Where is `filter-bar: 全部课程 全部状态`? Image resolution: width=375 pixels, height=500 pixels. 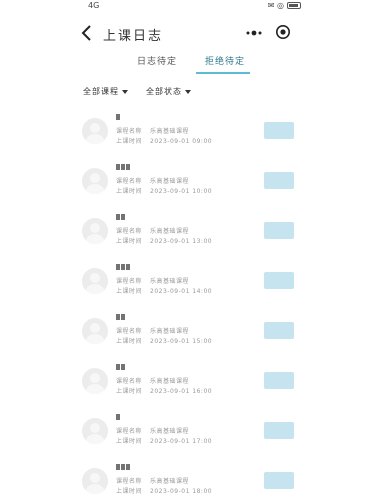 filter-bar: 全部课程 全部状态 is located at coordinates (187, 92).